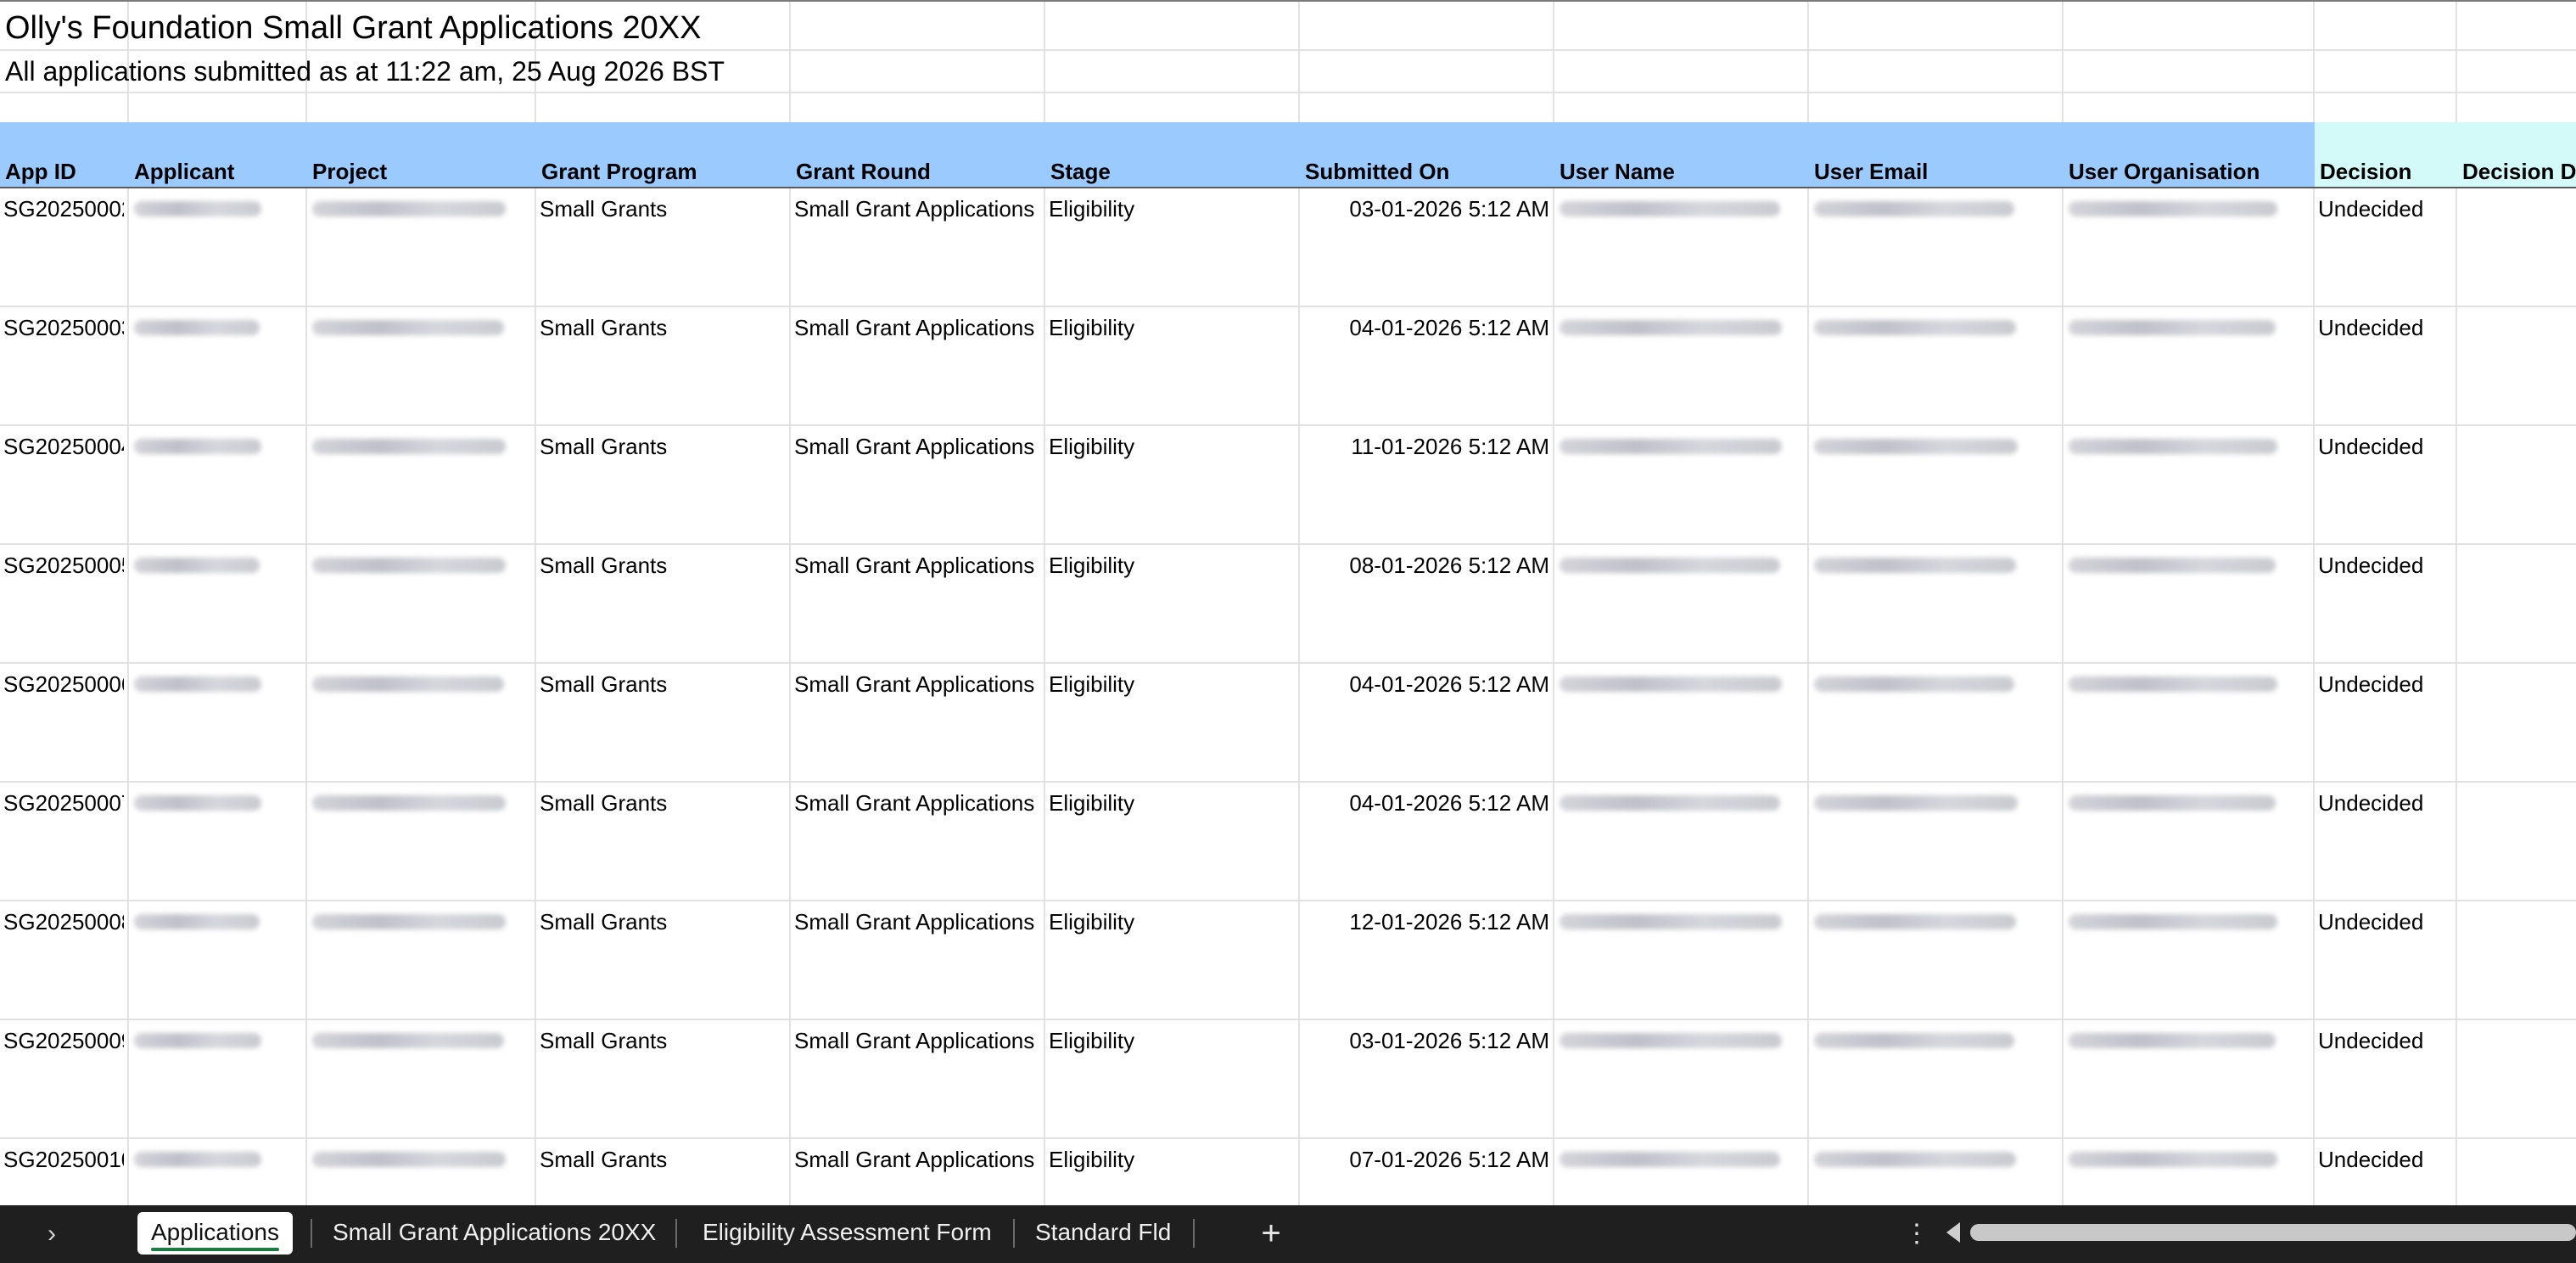 The image size is (2576, 1263). Describe the element at coordinates (215, 1233) in the screenshot. I see `sheet-tab: Applications` at that location.